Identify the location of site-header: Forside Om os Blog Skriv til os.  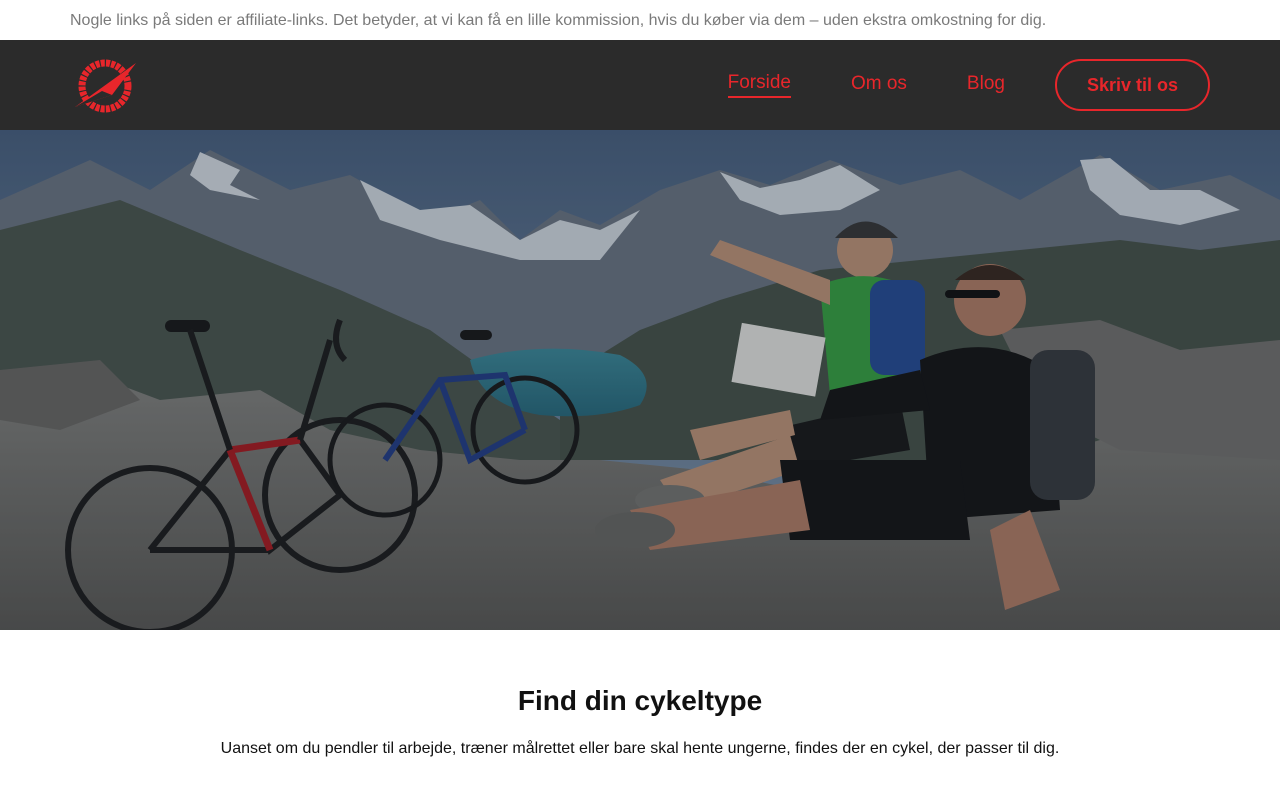
(640, 85).